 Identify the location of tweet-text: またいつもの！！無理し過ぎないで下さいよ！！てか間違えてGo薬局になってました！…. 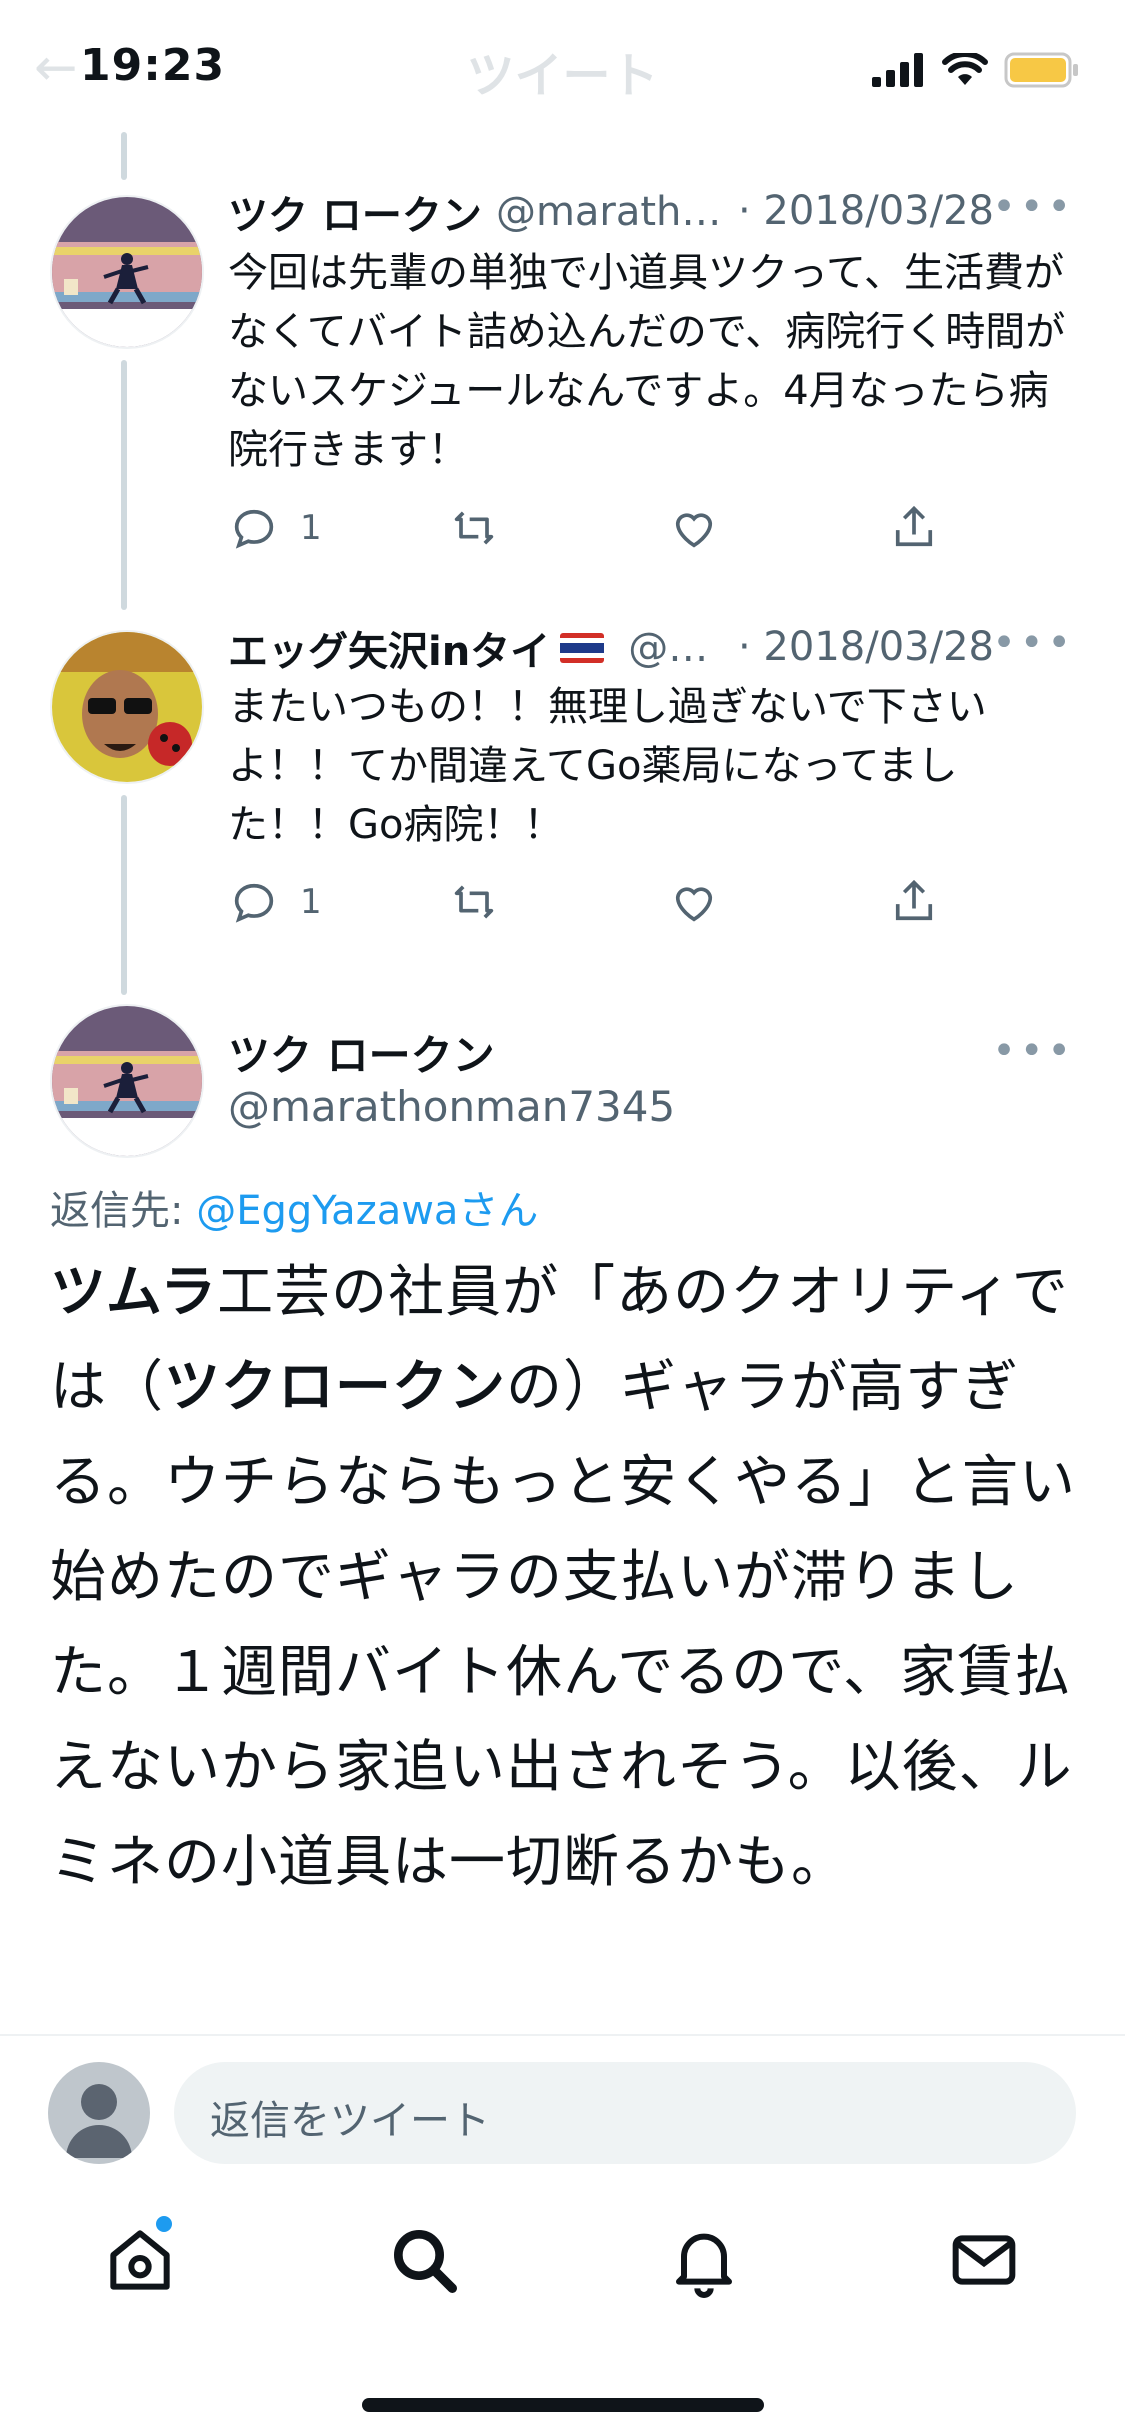
(607, 766).